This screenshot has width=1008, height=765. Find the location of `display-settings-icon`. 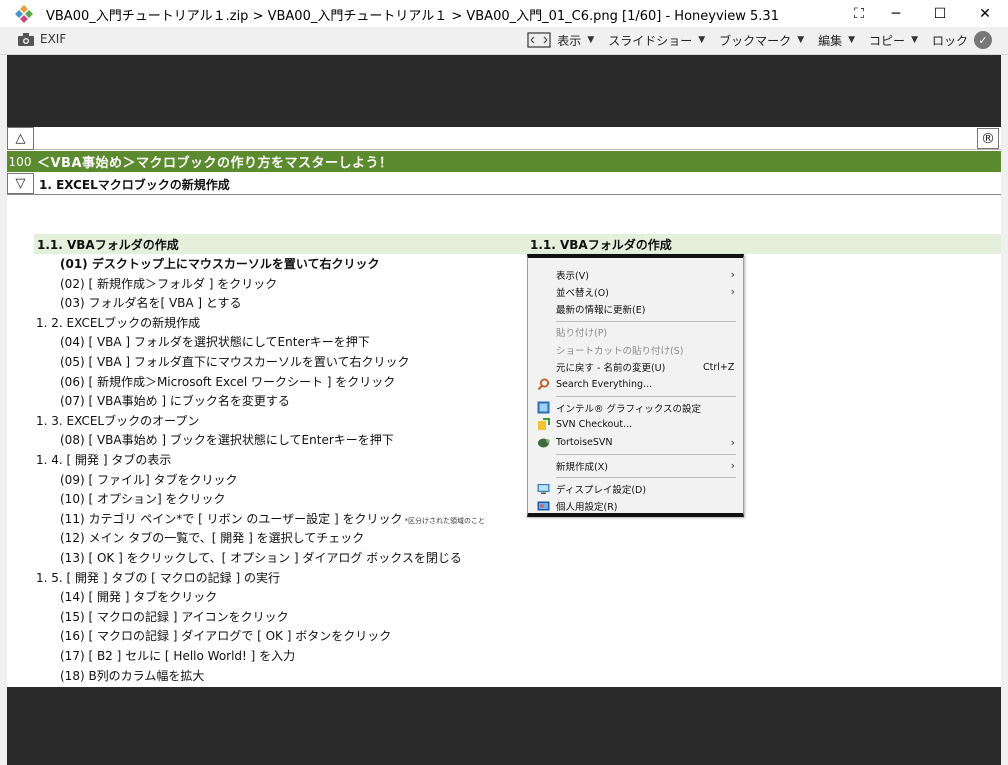

display-settings-icon is located at coordinates (543, 488).